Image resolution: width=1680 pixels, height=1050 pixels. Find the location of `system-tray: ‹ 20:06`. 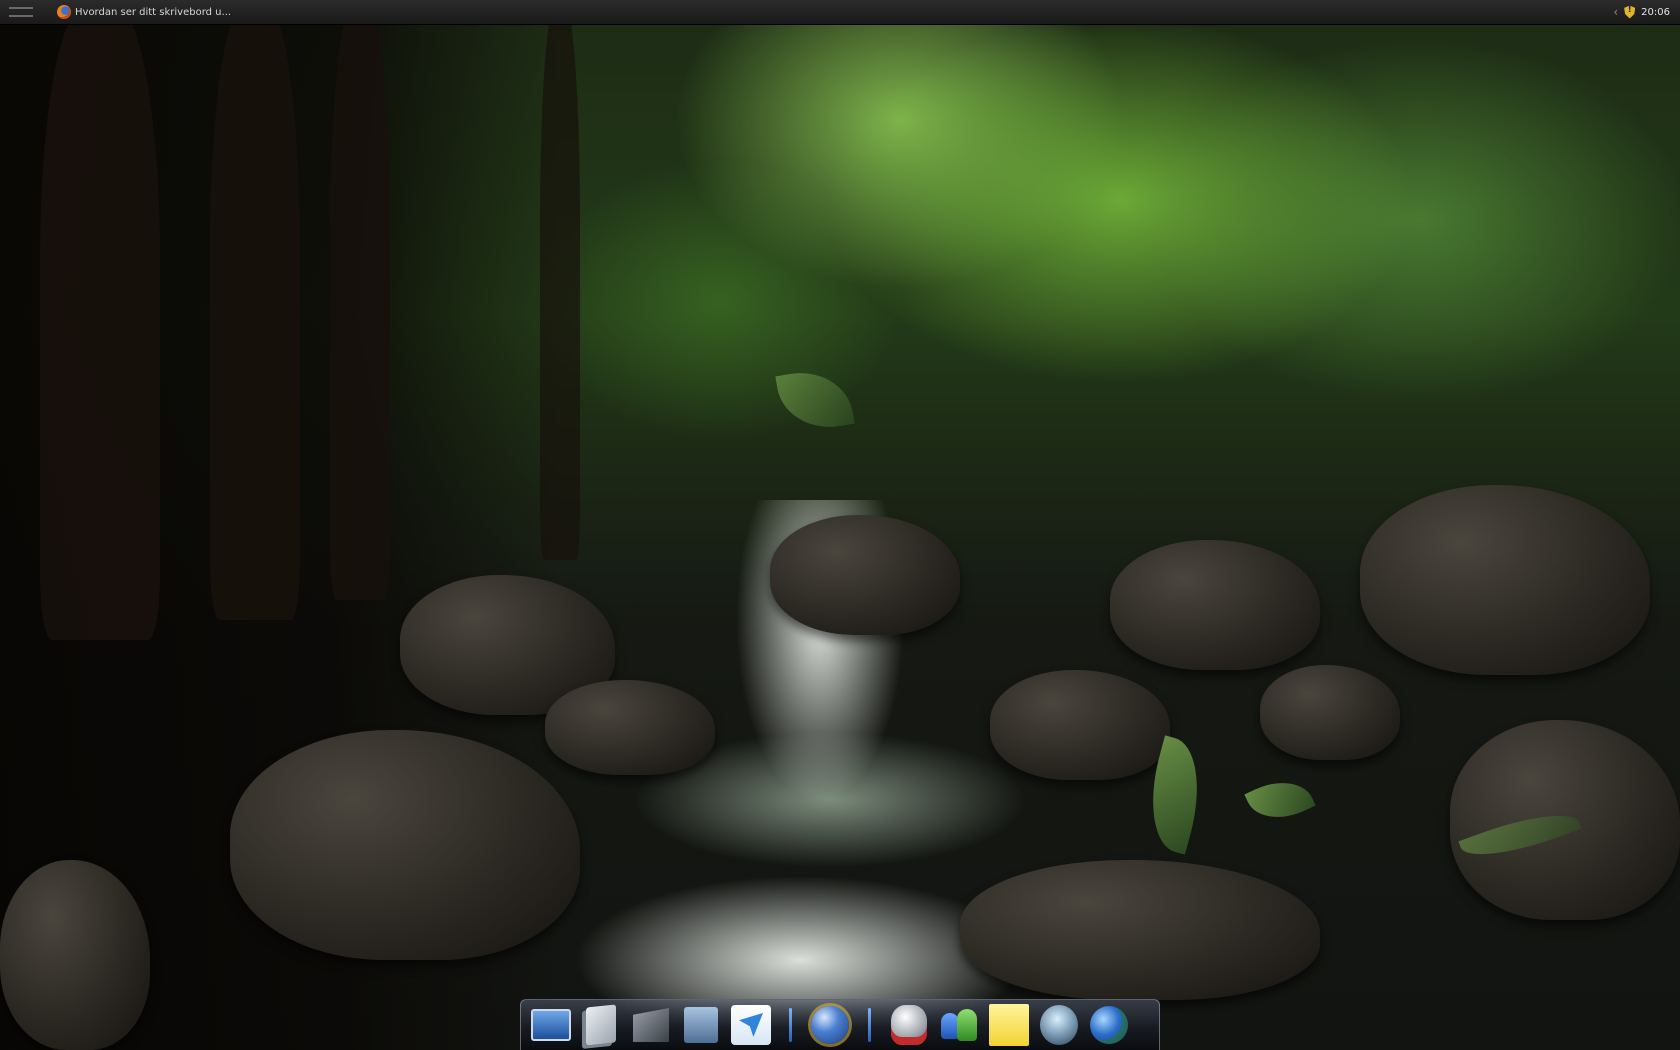

system-tray: ‹ 20:06 is located at coordinates (1646, 12).